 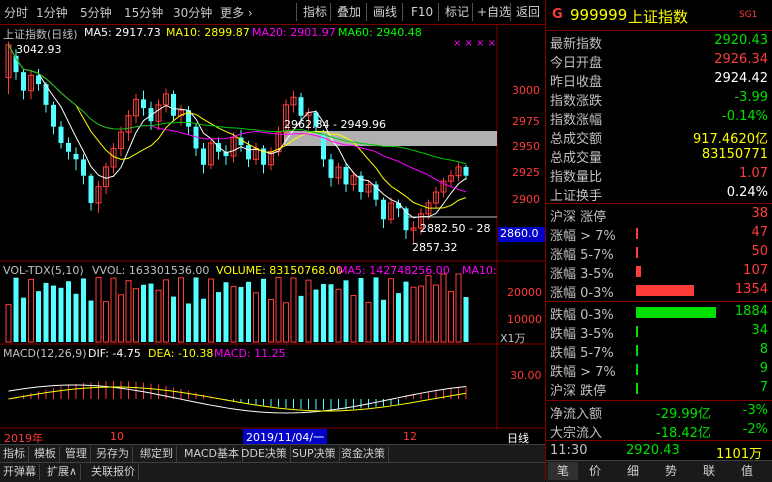 I want to click on fund-flow-row: 大宗流入 -18.42亿 -2%, so click(x=659, y=431).